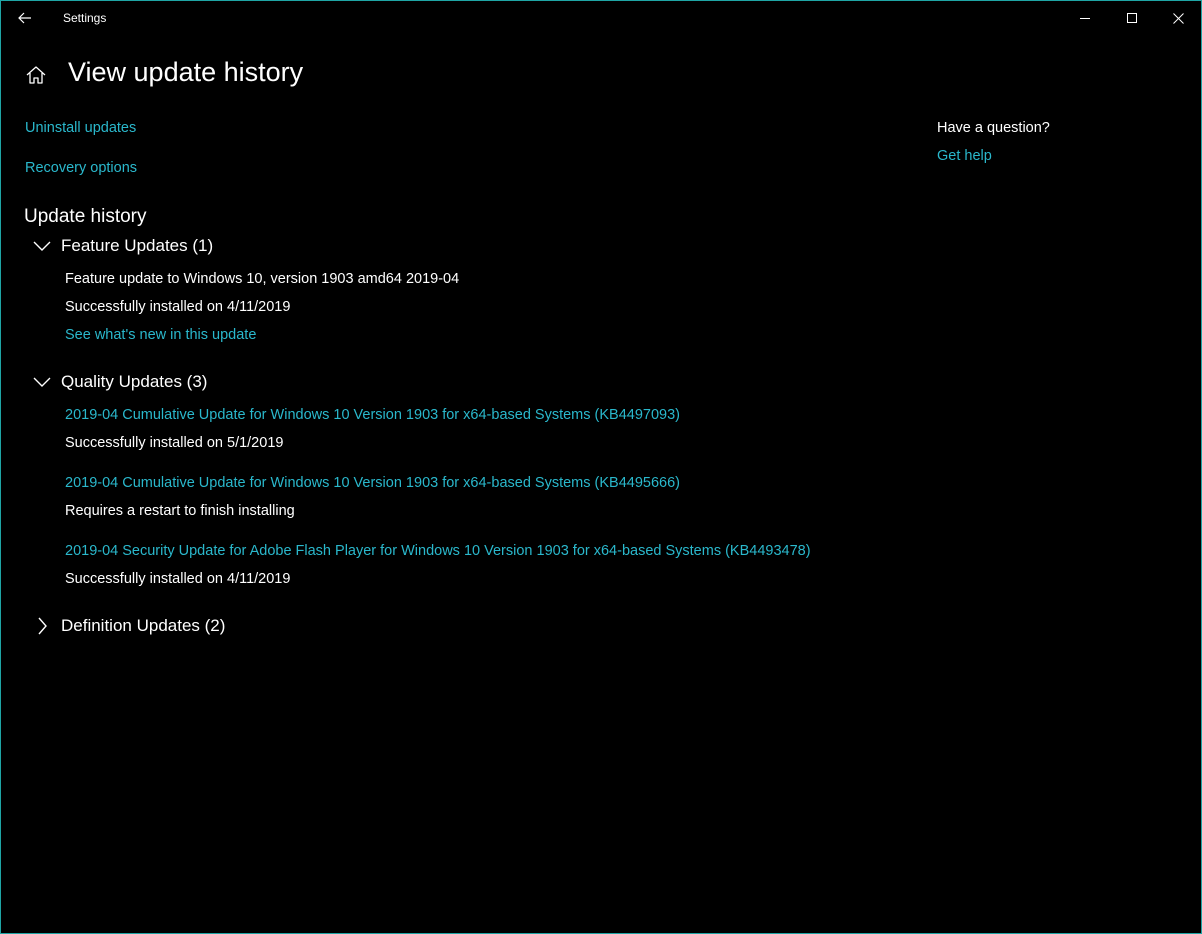  I want to click on feature-update-status: Successfully installed on 4/11/2019, so click(178, 307).